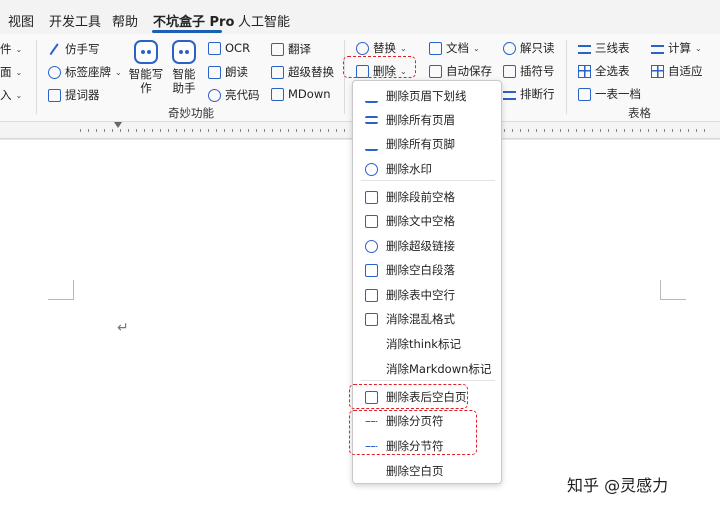 The width and height of the screenshot is (720, 511). Describe the element at coordinates (11, 95) in the screenshot. I see `ribbon-item-cut-3: 入 ⌄` at that location.